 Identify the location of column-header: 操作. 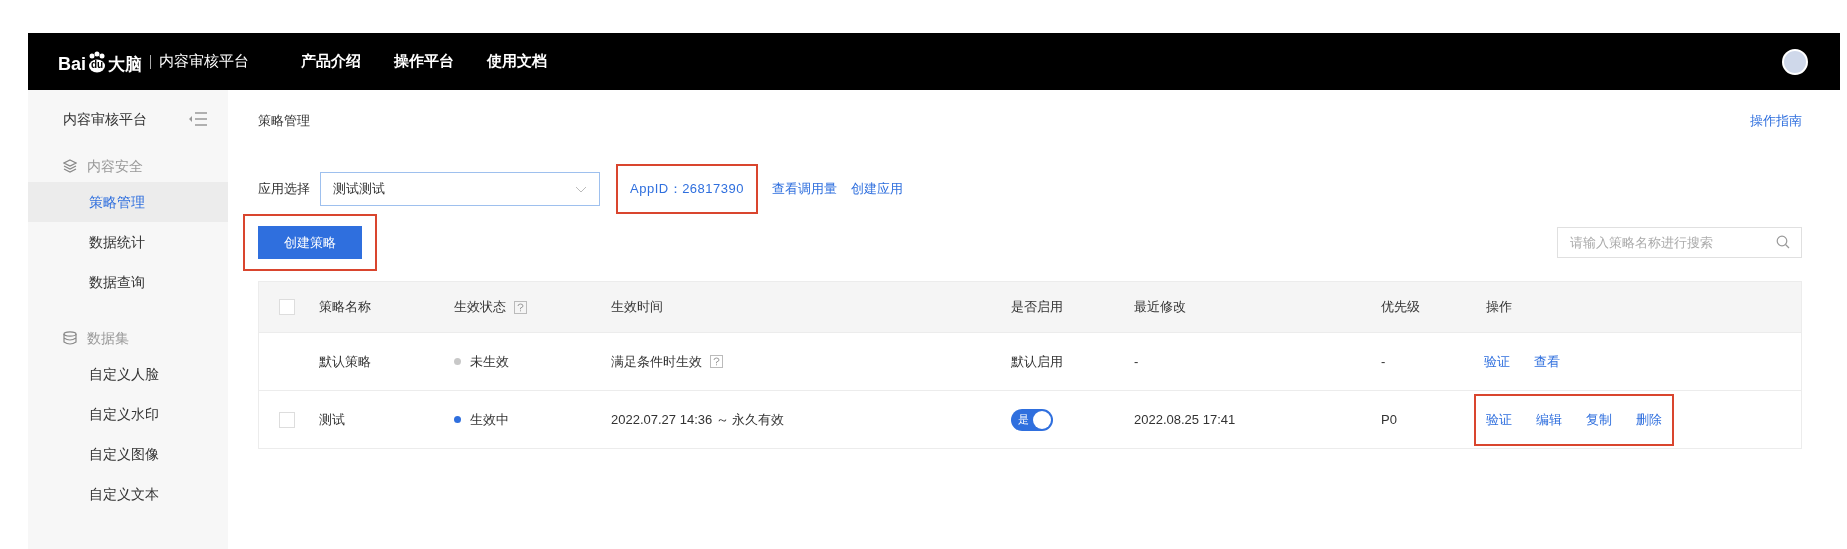
(1499, 307).